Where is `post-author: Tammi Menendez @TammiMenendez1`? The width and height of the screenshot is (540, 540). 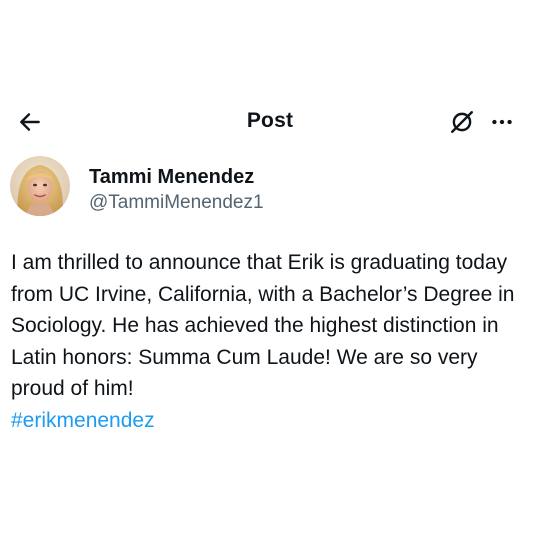
post-author: Tammi Menendez @TammiMenendez1 is located at coordinates (260, 187).